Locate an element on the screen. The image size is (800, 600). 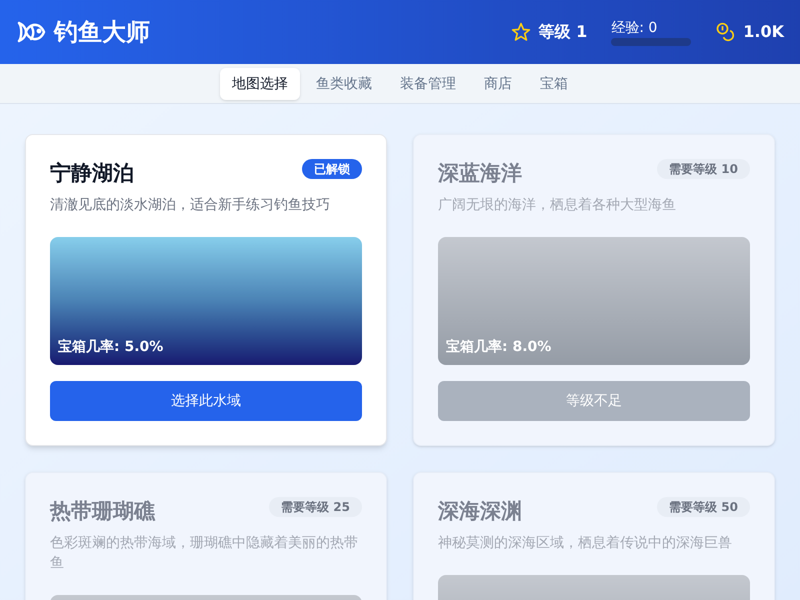
status-badge: 需要等级 50 is located at coordinates (703, 507).